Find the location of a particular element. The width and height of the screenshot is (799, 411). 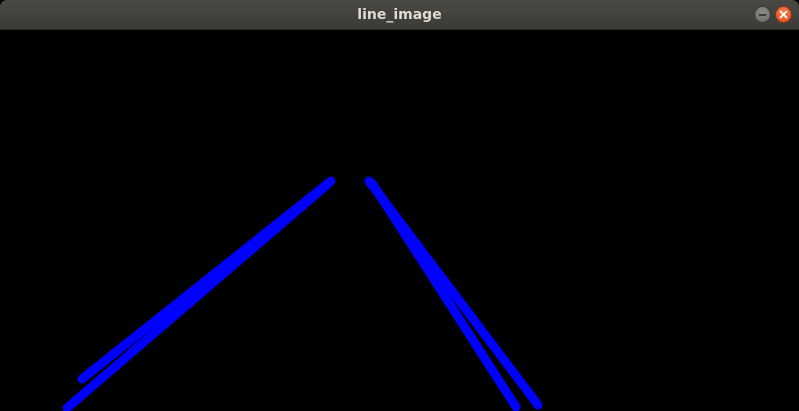

close-icon is located at coordinates (783, 14).